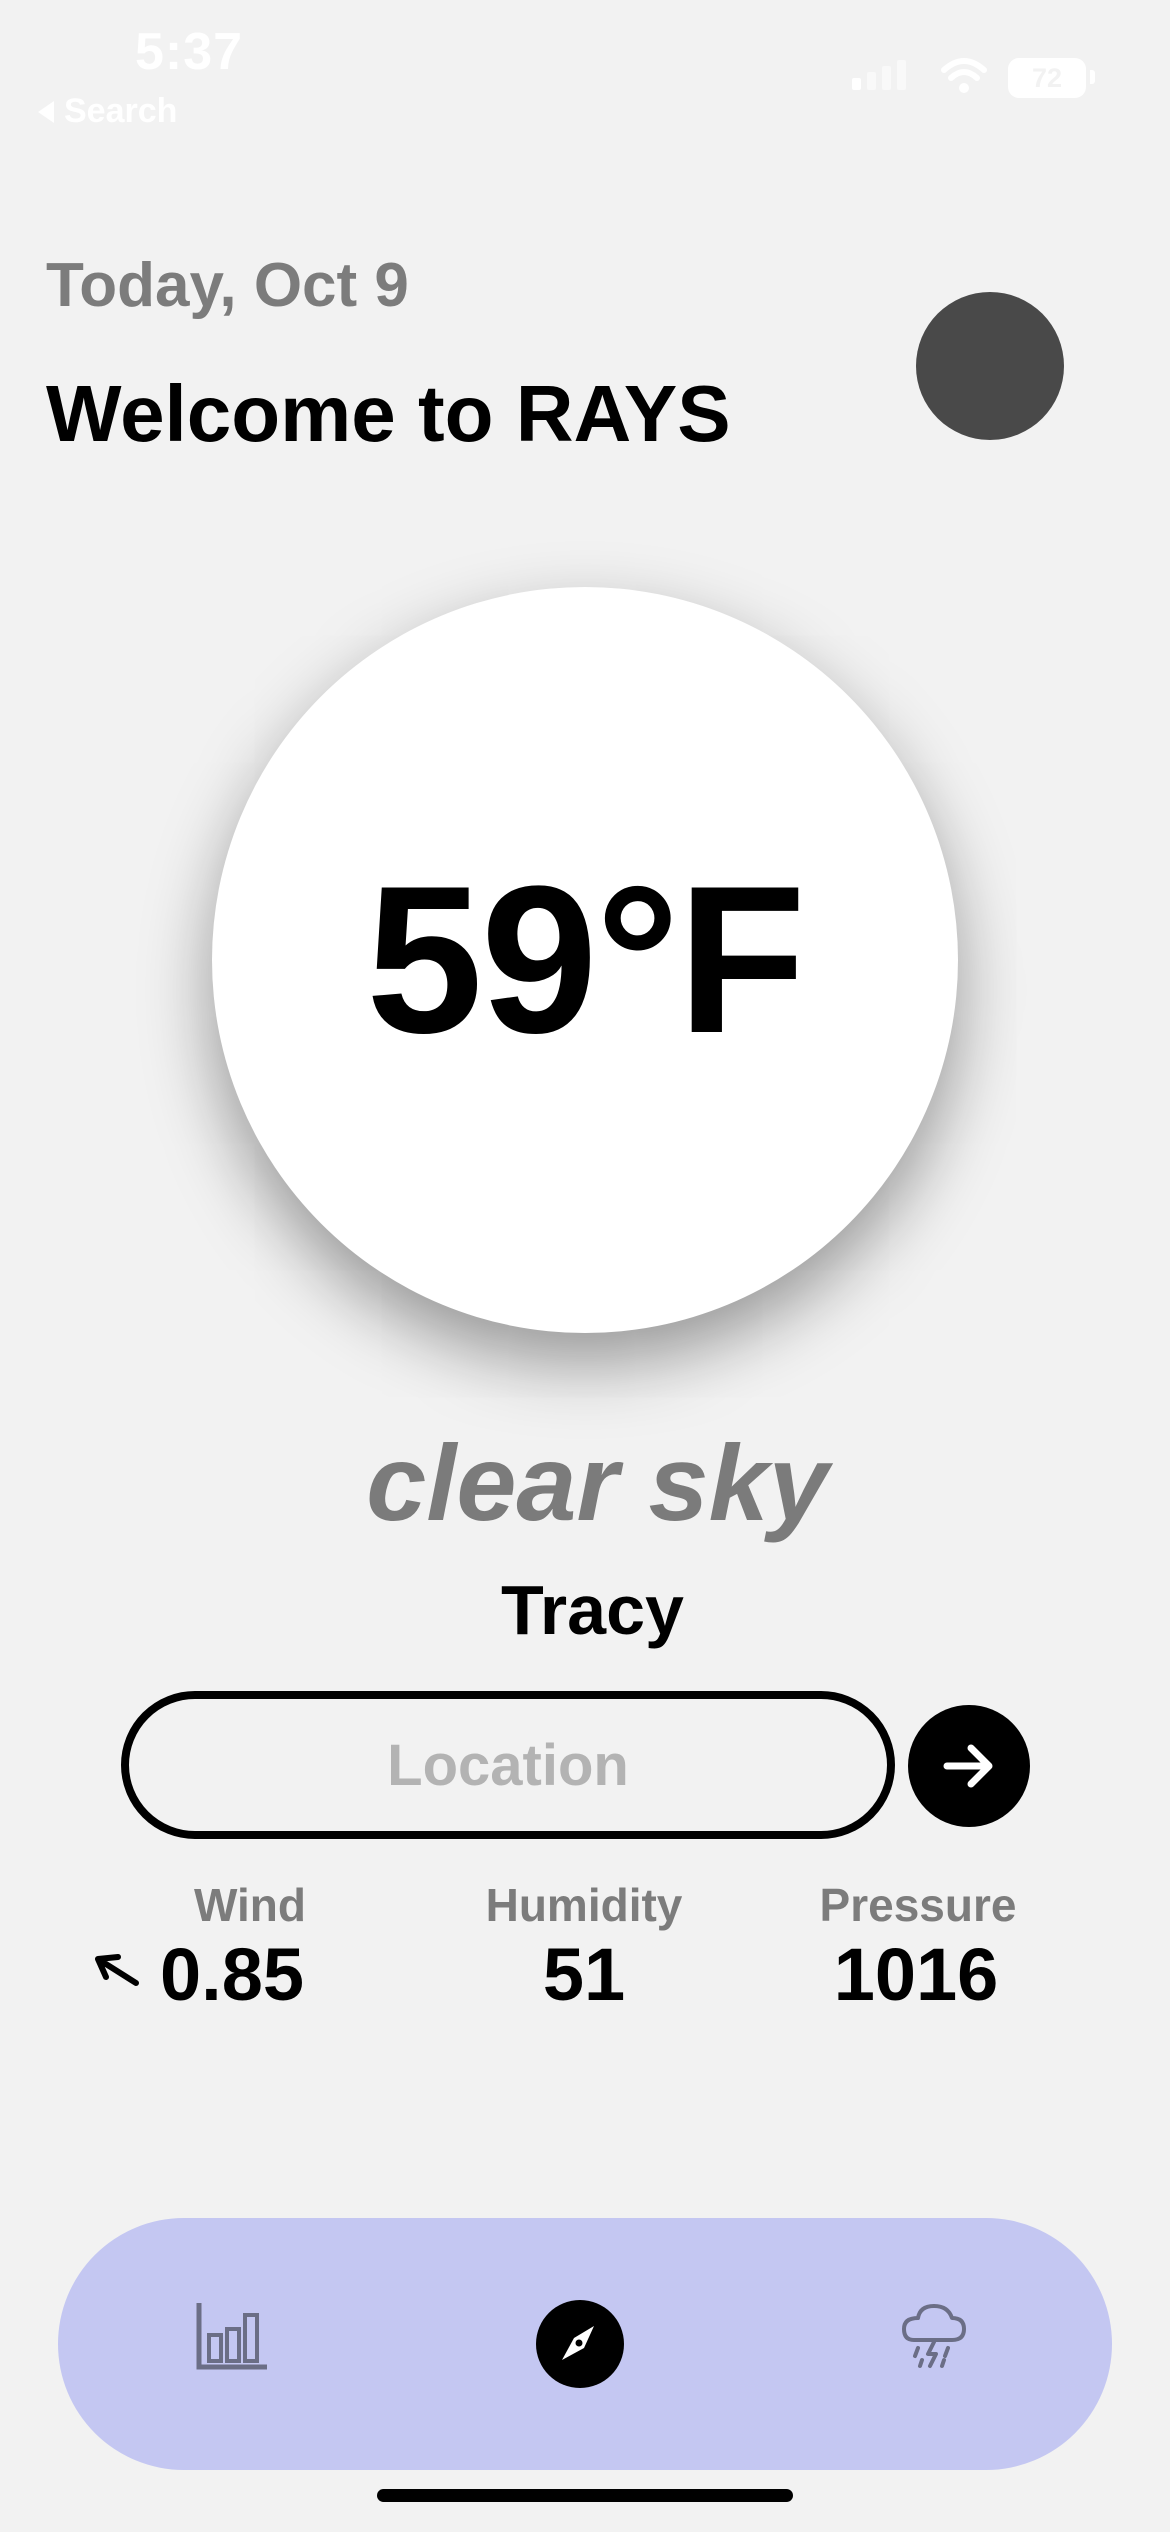 The image size is (1170, 2532). I want to click on tab-explore, so click(580, 2344).